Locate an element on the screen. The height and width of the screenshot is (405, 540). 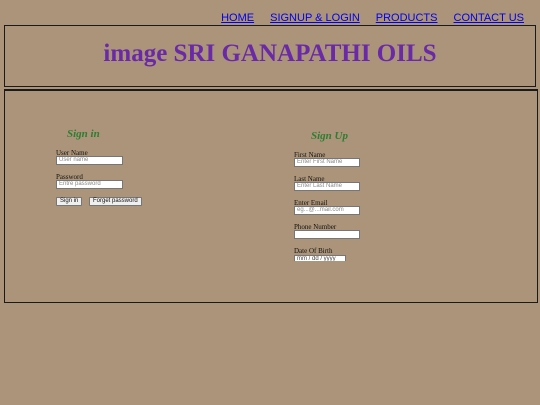
username-input: User name is located at coordinates (89, 160).